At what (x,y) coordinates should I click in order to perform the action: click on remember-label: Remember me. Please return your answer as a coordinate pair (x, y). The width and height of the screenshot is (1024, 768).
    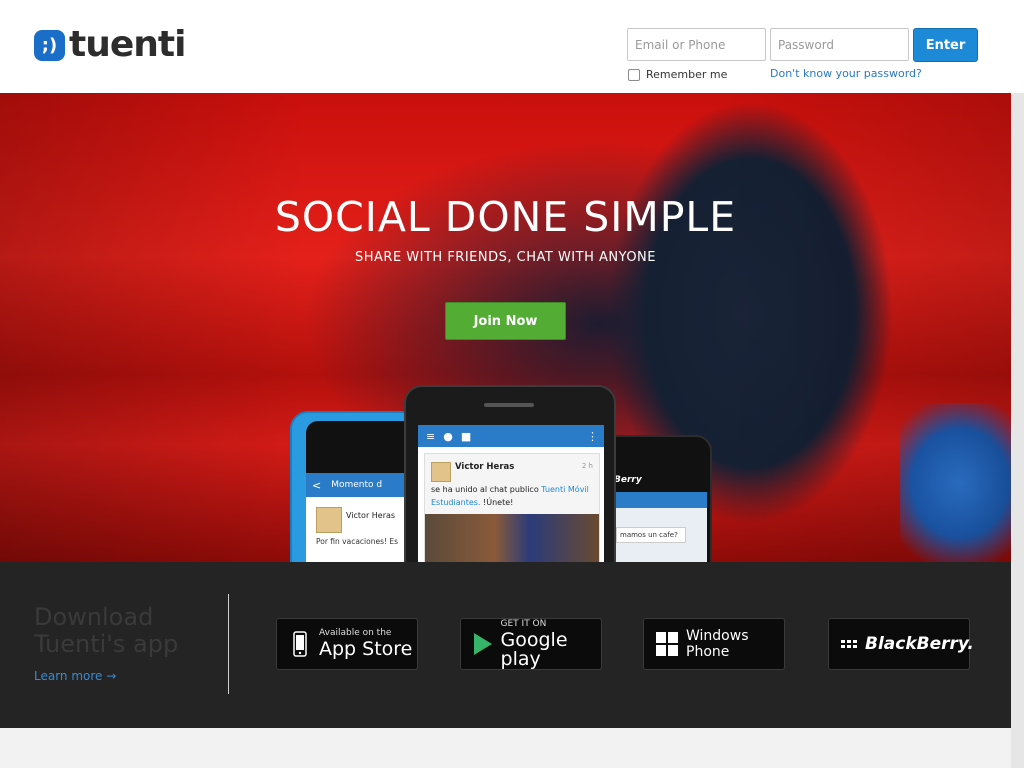
    Looking at the image, I should click on (687, 74).